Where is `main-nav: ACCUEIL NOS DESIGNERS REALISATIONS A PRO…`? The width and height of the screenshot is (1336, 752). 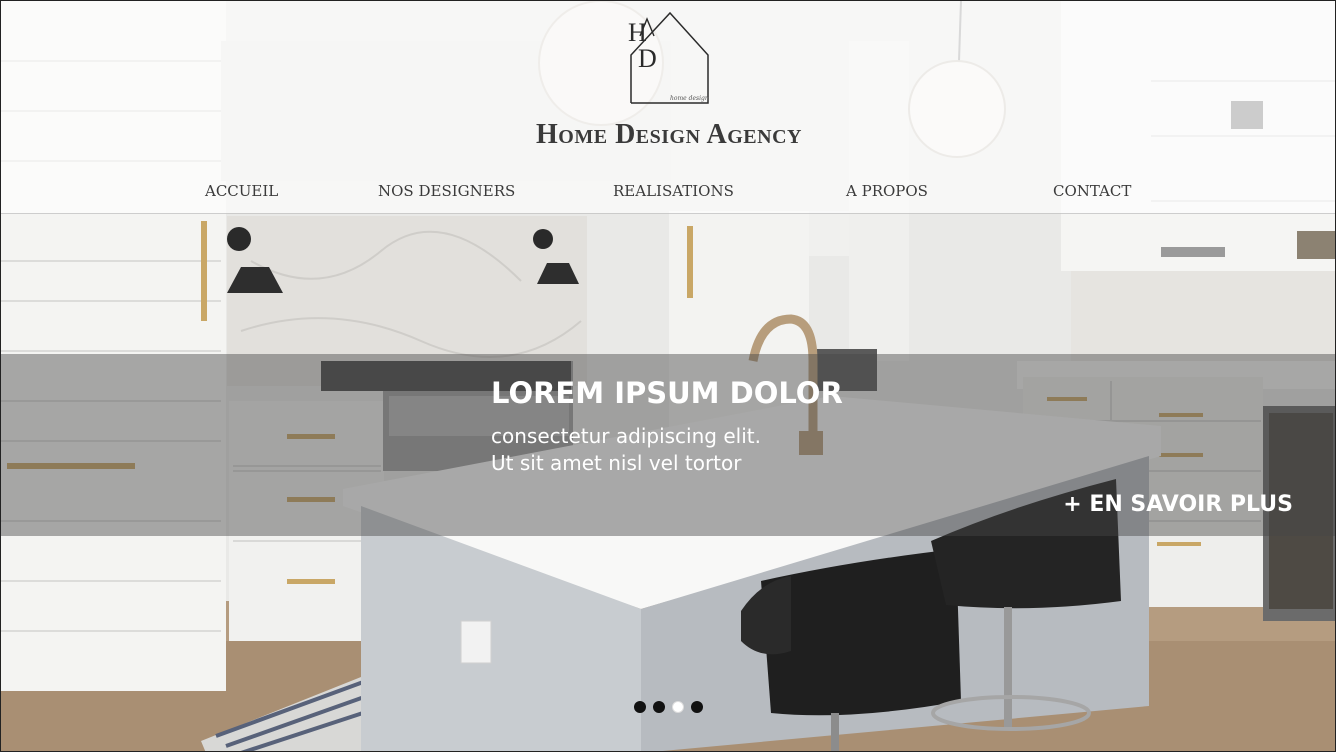 main-nav: ACCUEIL NOS DESIGNERS REALISATIONS A PRO… is located at coordinates (668, 192).